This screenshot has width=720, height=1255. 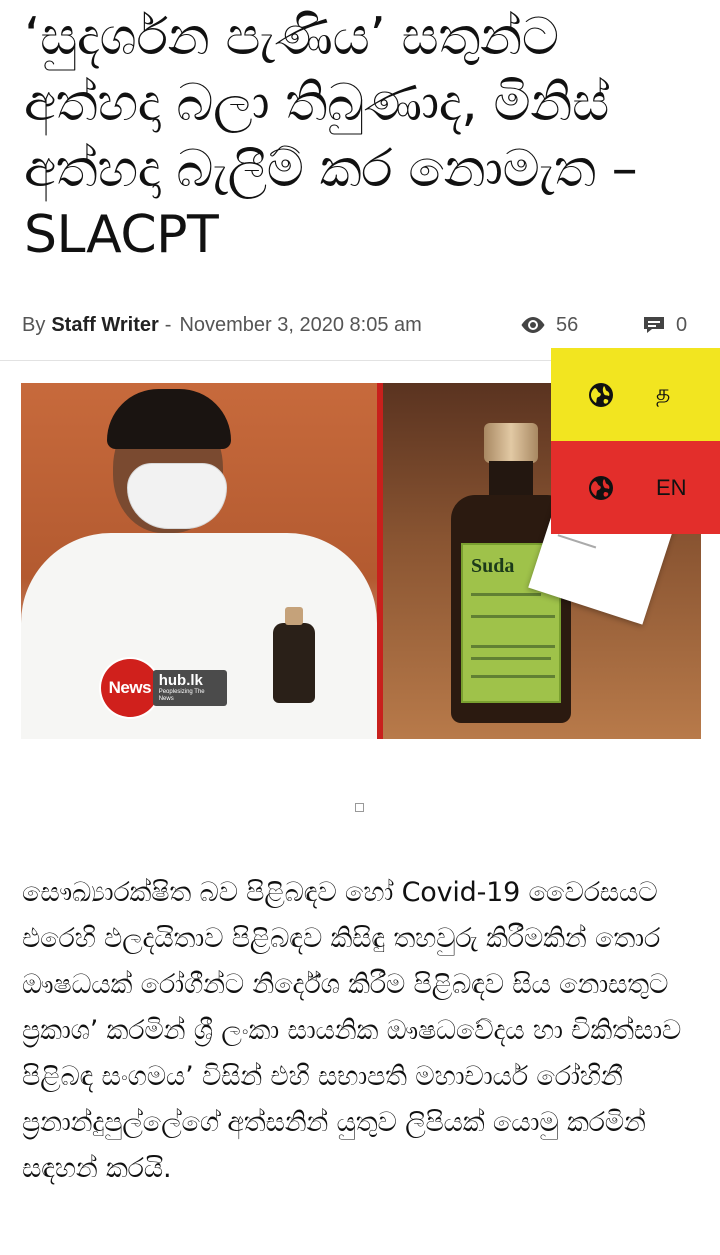 I want to click on small-bottle, so click(x=294, y=655).